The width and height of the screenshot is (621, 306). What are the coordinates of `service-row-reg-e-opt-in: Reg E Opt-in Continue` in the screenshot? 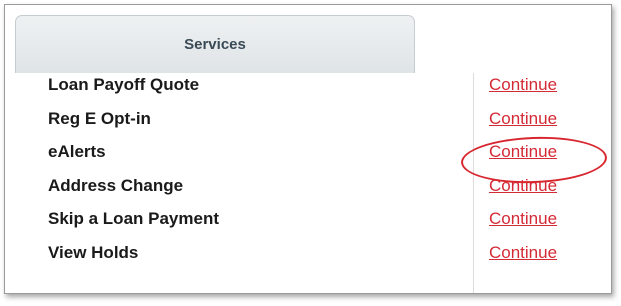 It's located at (308, 126).